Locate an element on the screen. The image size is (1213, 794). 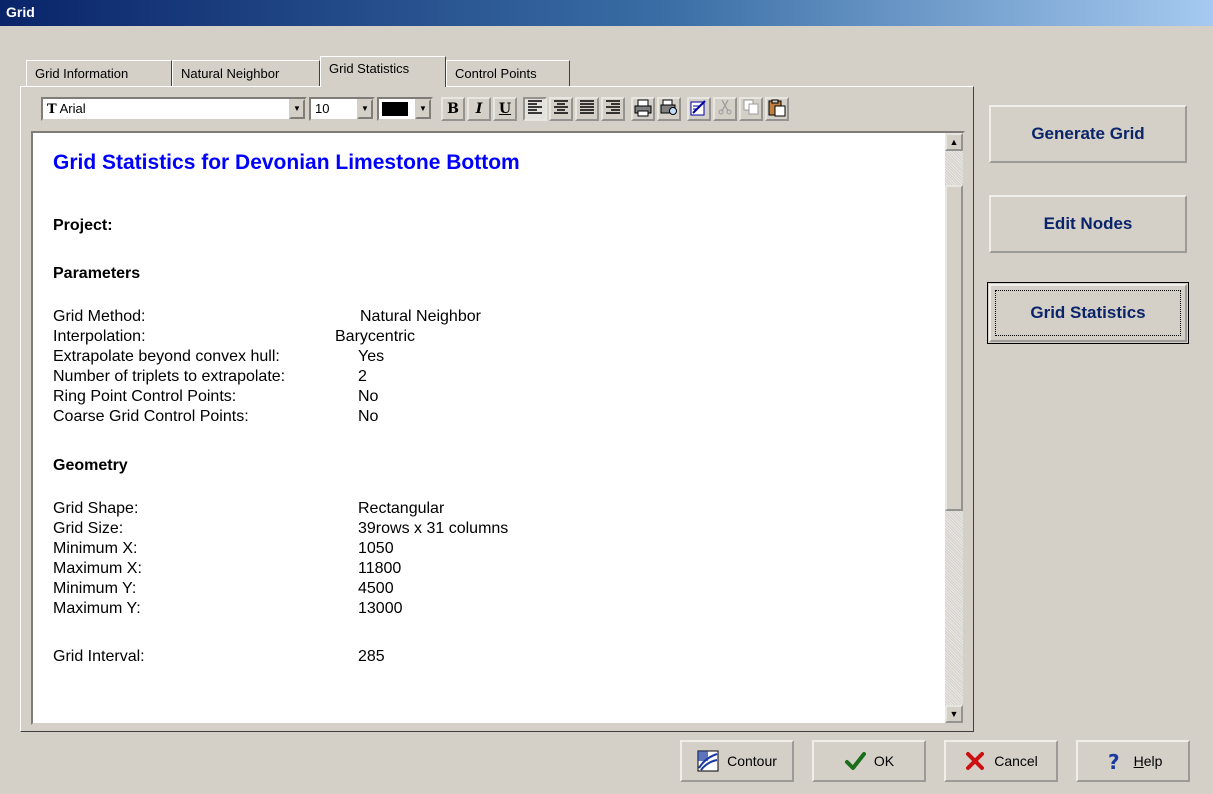
vertical-scrollbar: ▲ ▼ is located at coordinates (954, 428).